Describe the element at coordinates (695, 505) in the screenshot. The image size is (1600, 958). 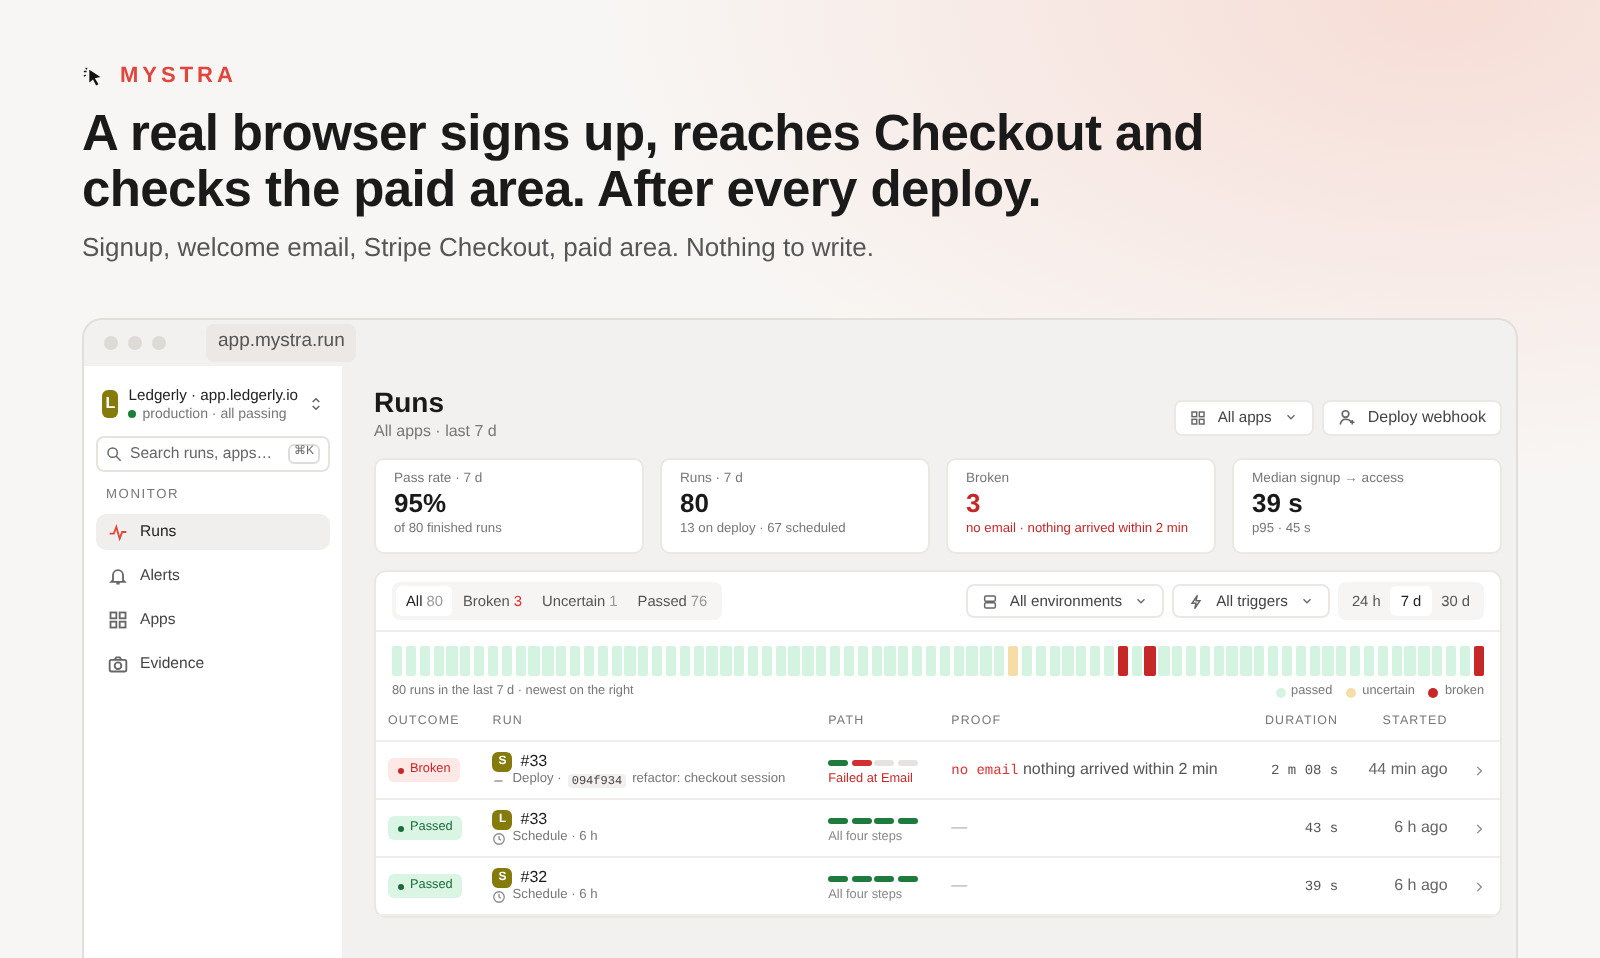
I see `stat-value: 80` at that location.